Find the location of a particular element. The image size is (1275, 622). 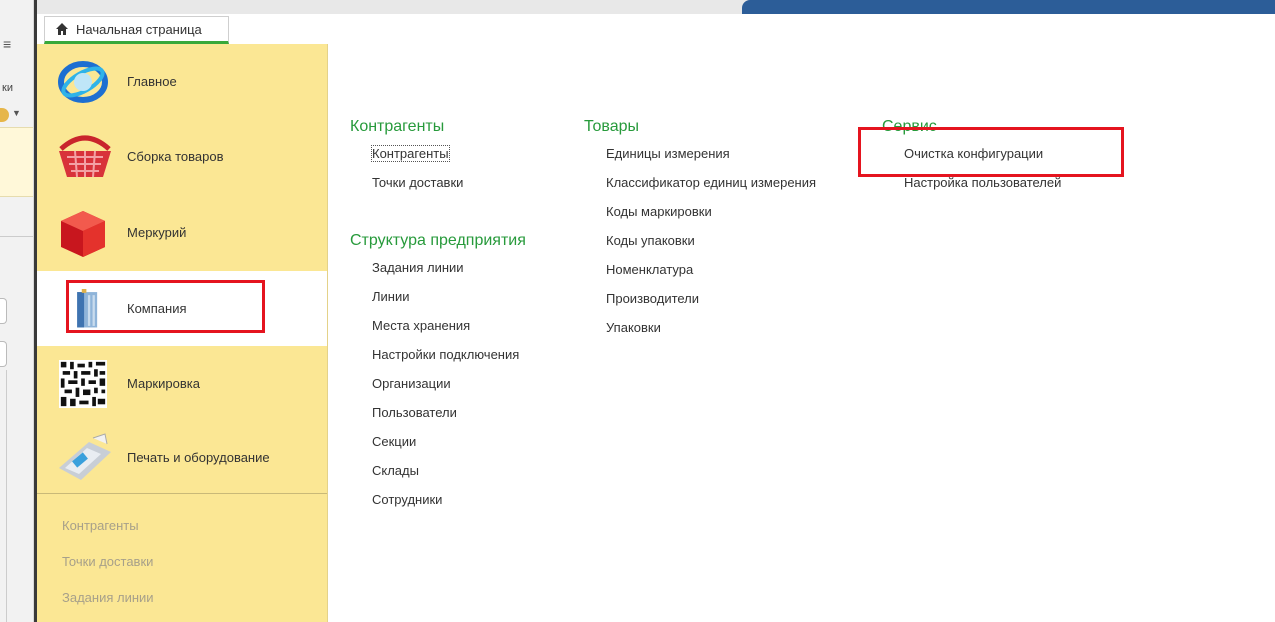

sidebar-item-label: Сборка товаров is located at coordinates (175, 156).